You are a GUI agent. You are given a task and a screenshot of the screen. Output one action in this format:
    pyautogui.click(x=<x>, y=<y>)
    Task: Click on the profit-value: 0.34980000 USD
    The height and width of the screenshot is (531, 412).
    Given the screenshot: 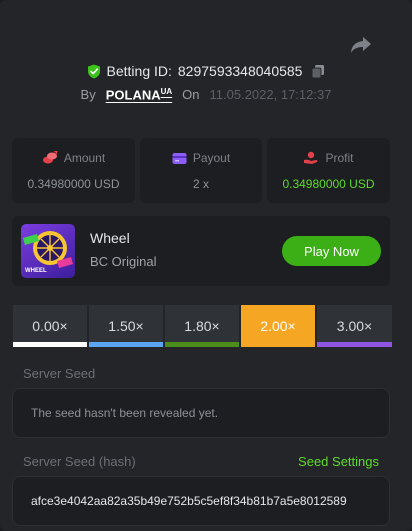 What is the action you would take?
    pyautogui.click(x=328, y=184)
    